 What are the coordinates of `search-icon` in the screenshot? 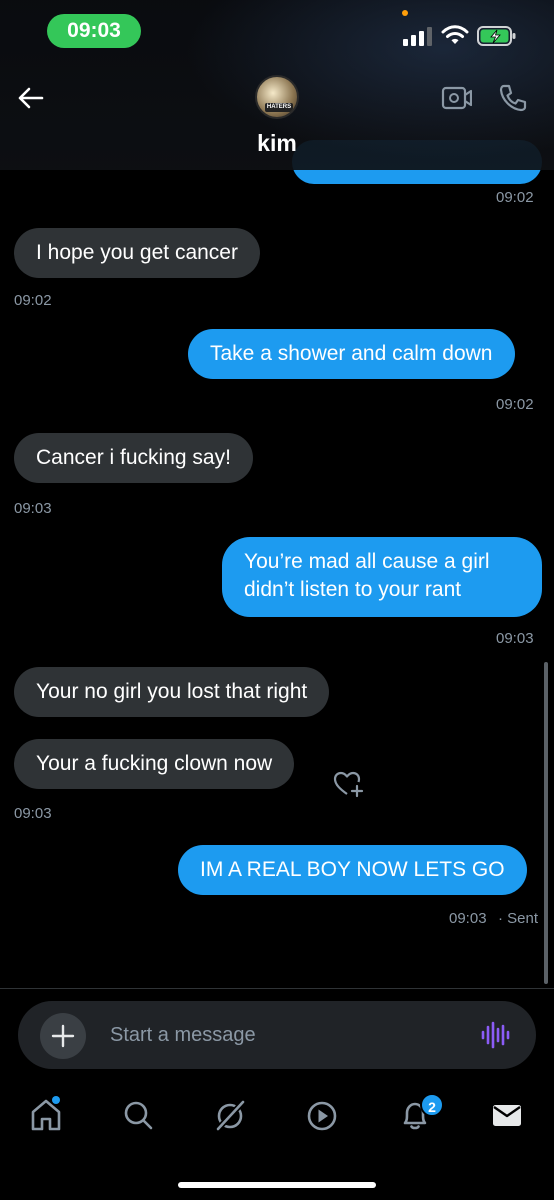 It's located at (138, 1115).